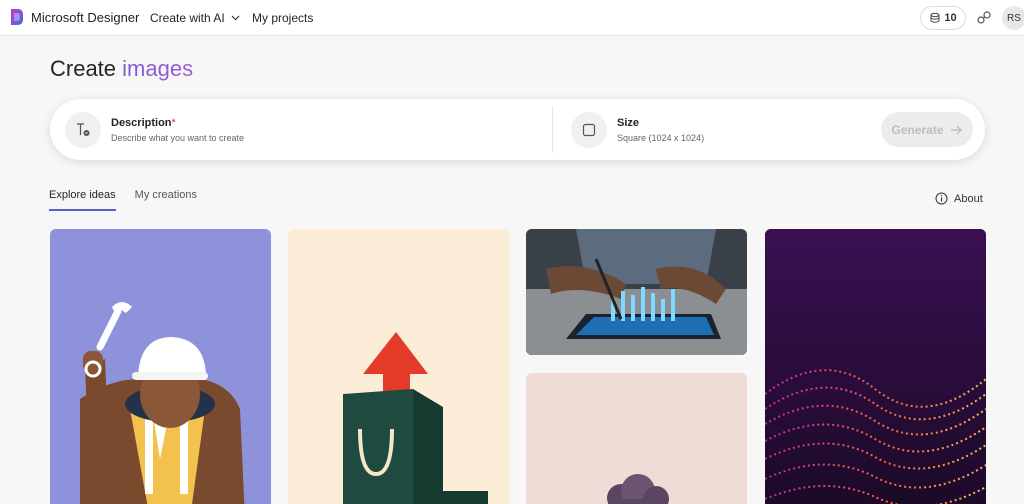  I want to click on page-title: Create images, so click(121, 69).